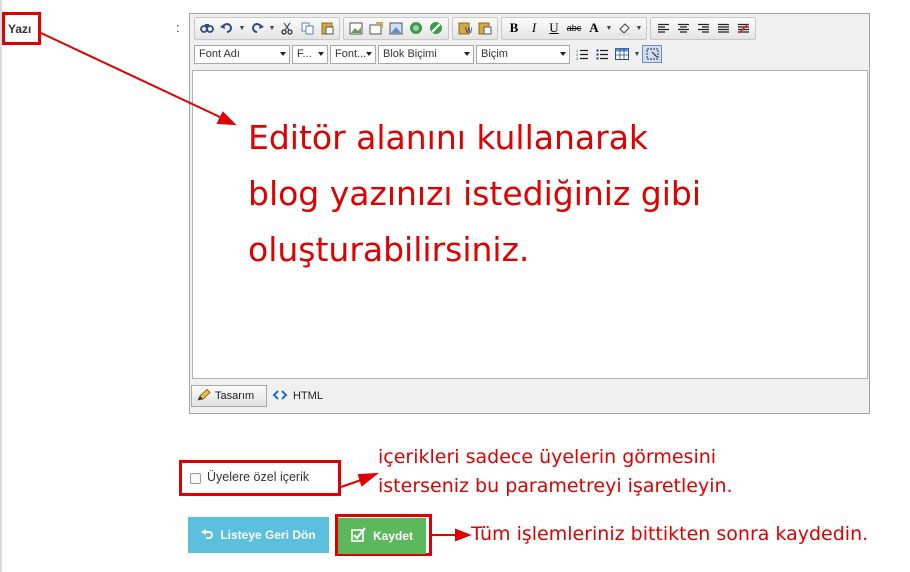 This screenshot has width=910, height=572. I want to click on arrow-to-editor, so click(131, 75).